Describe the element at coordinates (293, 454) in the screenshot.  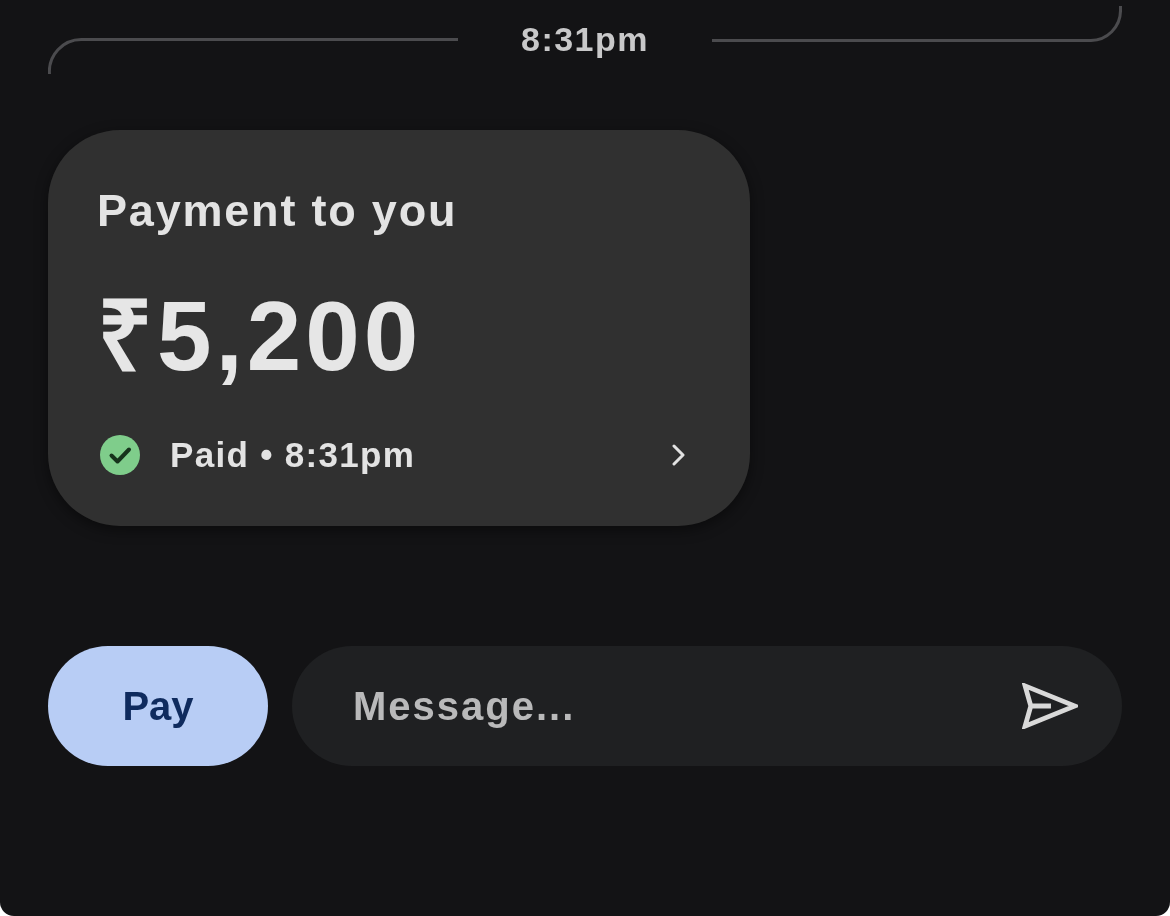
I see `payment-status: Paid • 8:31pm` at that location.